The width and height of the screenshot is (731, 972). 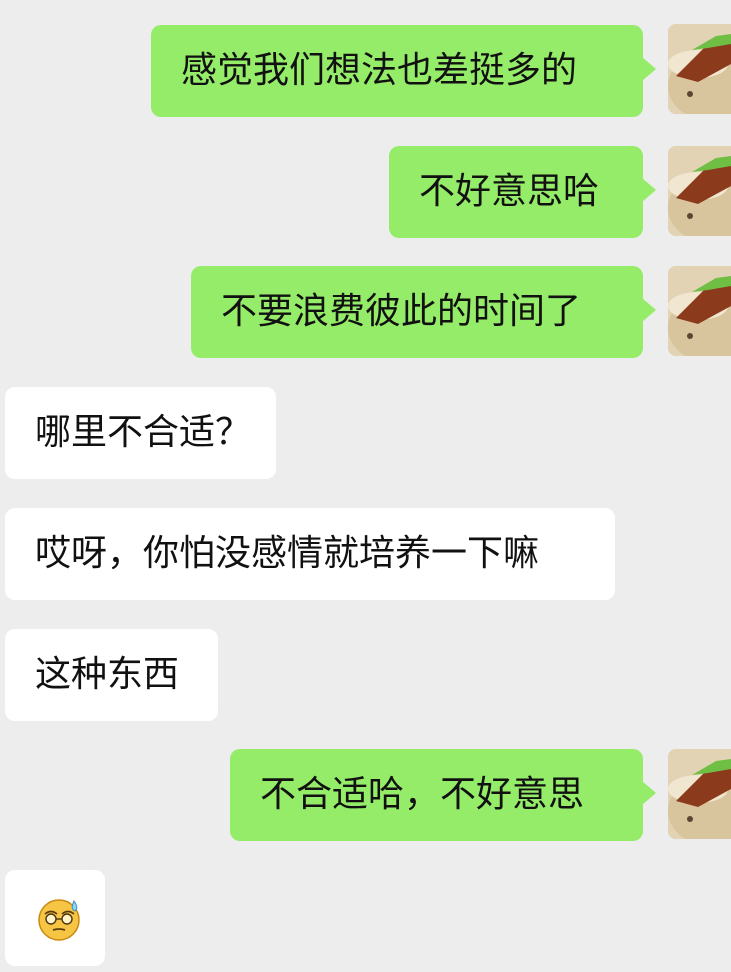 I want to click on message-text: 不要浪费彼此的时间了, so click(x=401, y=311).